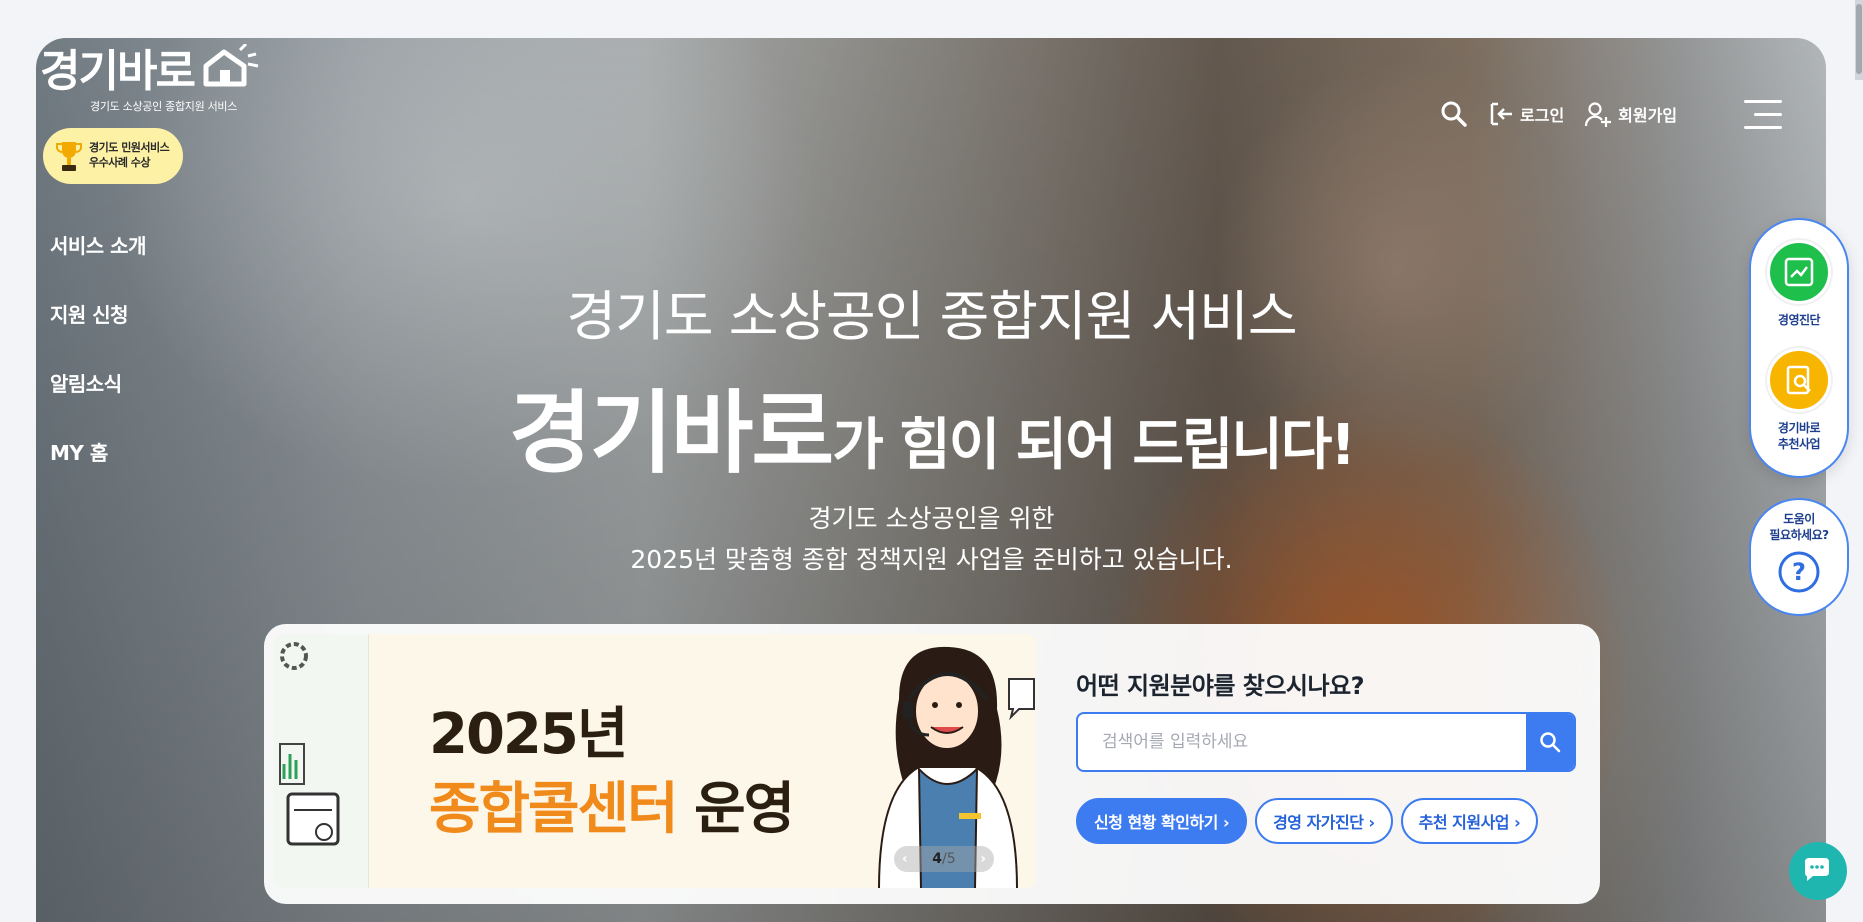 The height and width of the screenshot is (922, 1863). Describe the element at coordinates (118, 71) in the screenshot. I see `logo-text: 경기바로` at that location.